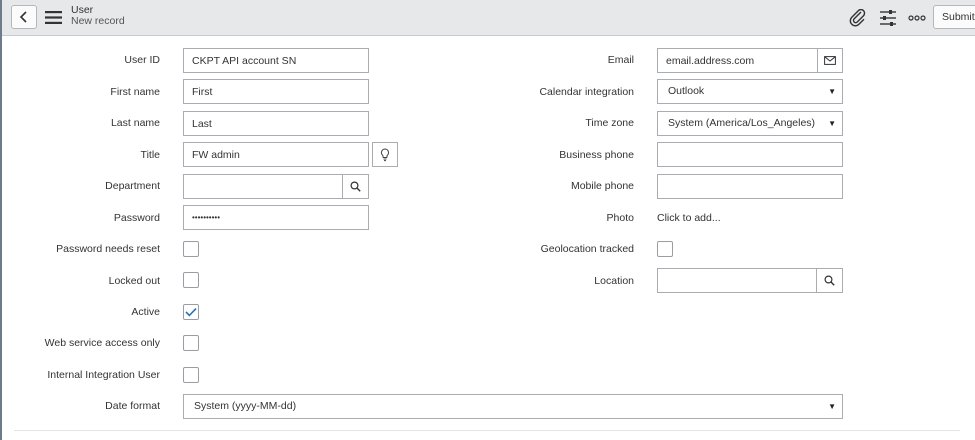 This screenshot has height=440, width=975. I want to click on geolocation-tracked-label: Geolocation tracked, so click(587, 249).